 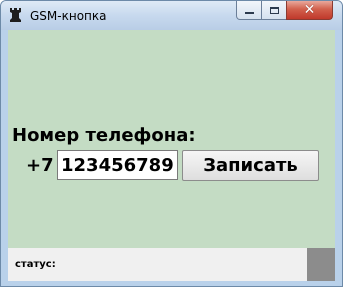 I want to click on status-indicator, so click(x=321, y=264).